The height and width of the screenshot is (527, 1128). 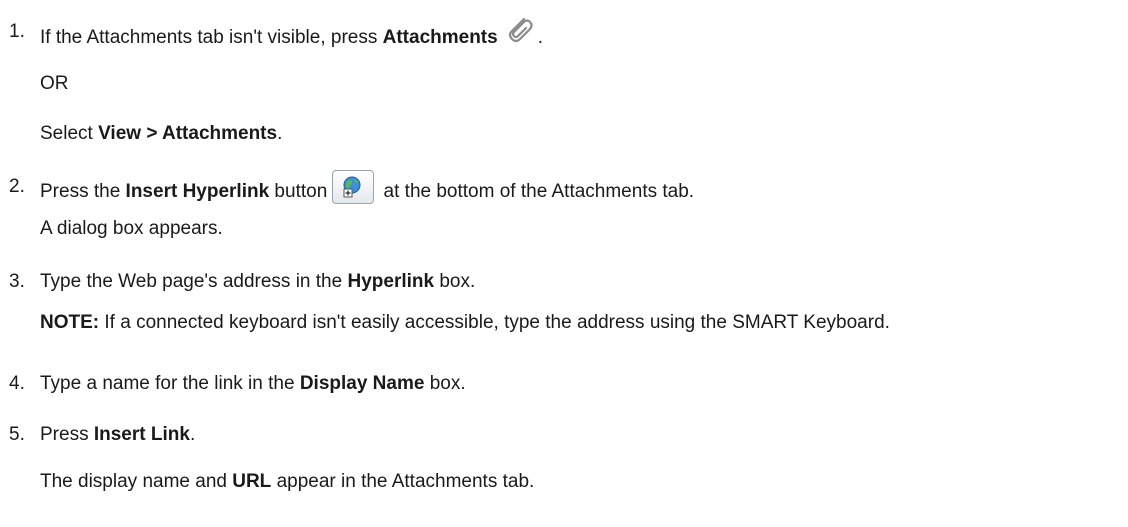 What do you see at coordinates (54, 83) in the screenshot?
I see `step-1-line-or: OR` at bounding box center [54, 83].